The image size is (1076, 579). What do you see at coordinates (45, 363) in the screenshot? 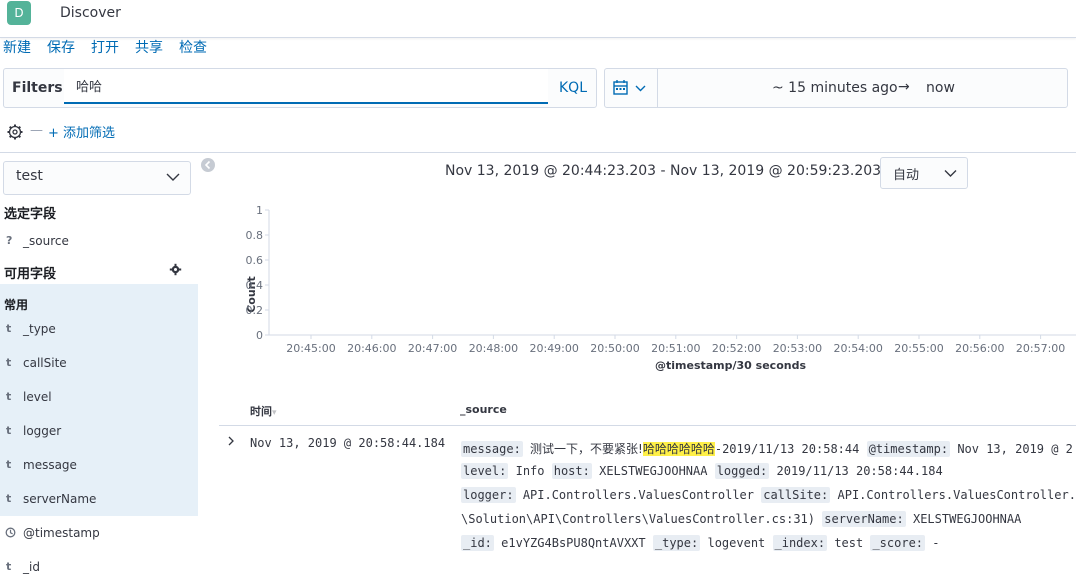
I see `field-name: callSite` at bounding box center [45, 363].